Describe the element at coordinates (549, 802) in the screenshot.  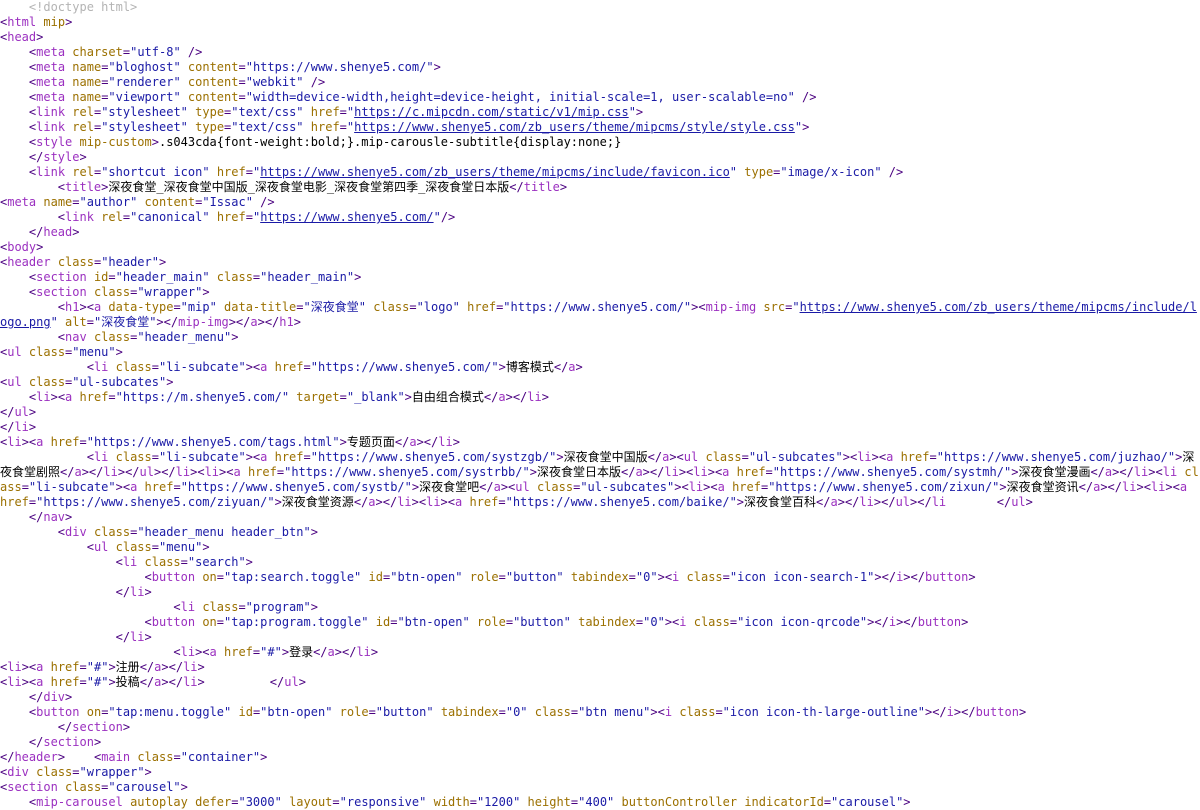
I see `attribute-name-token: height` at that location.